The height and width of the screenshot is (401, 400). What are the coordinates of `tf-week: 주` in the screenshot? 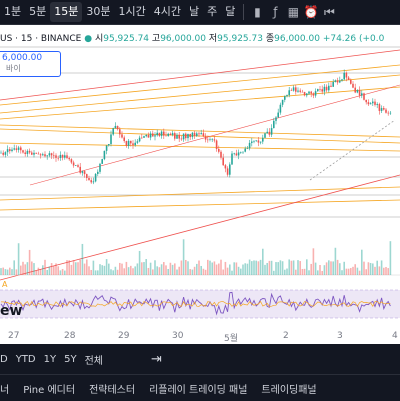 It's located at (212, 12).